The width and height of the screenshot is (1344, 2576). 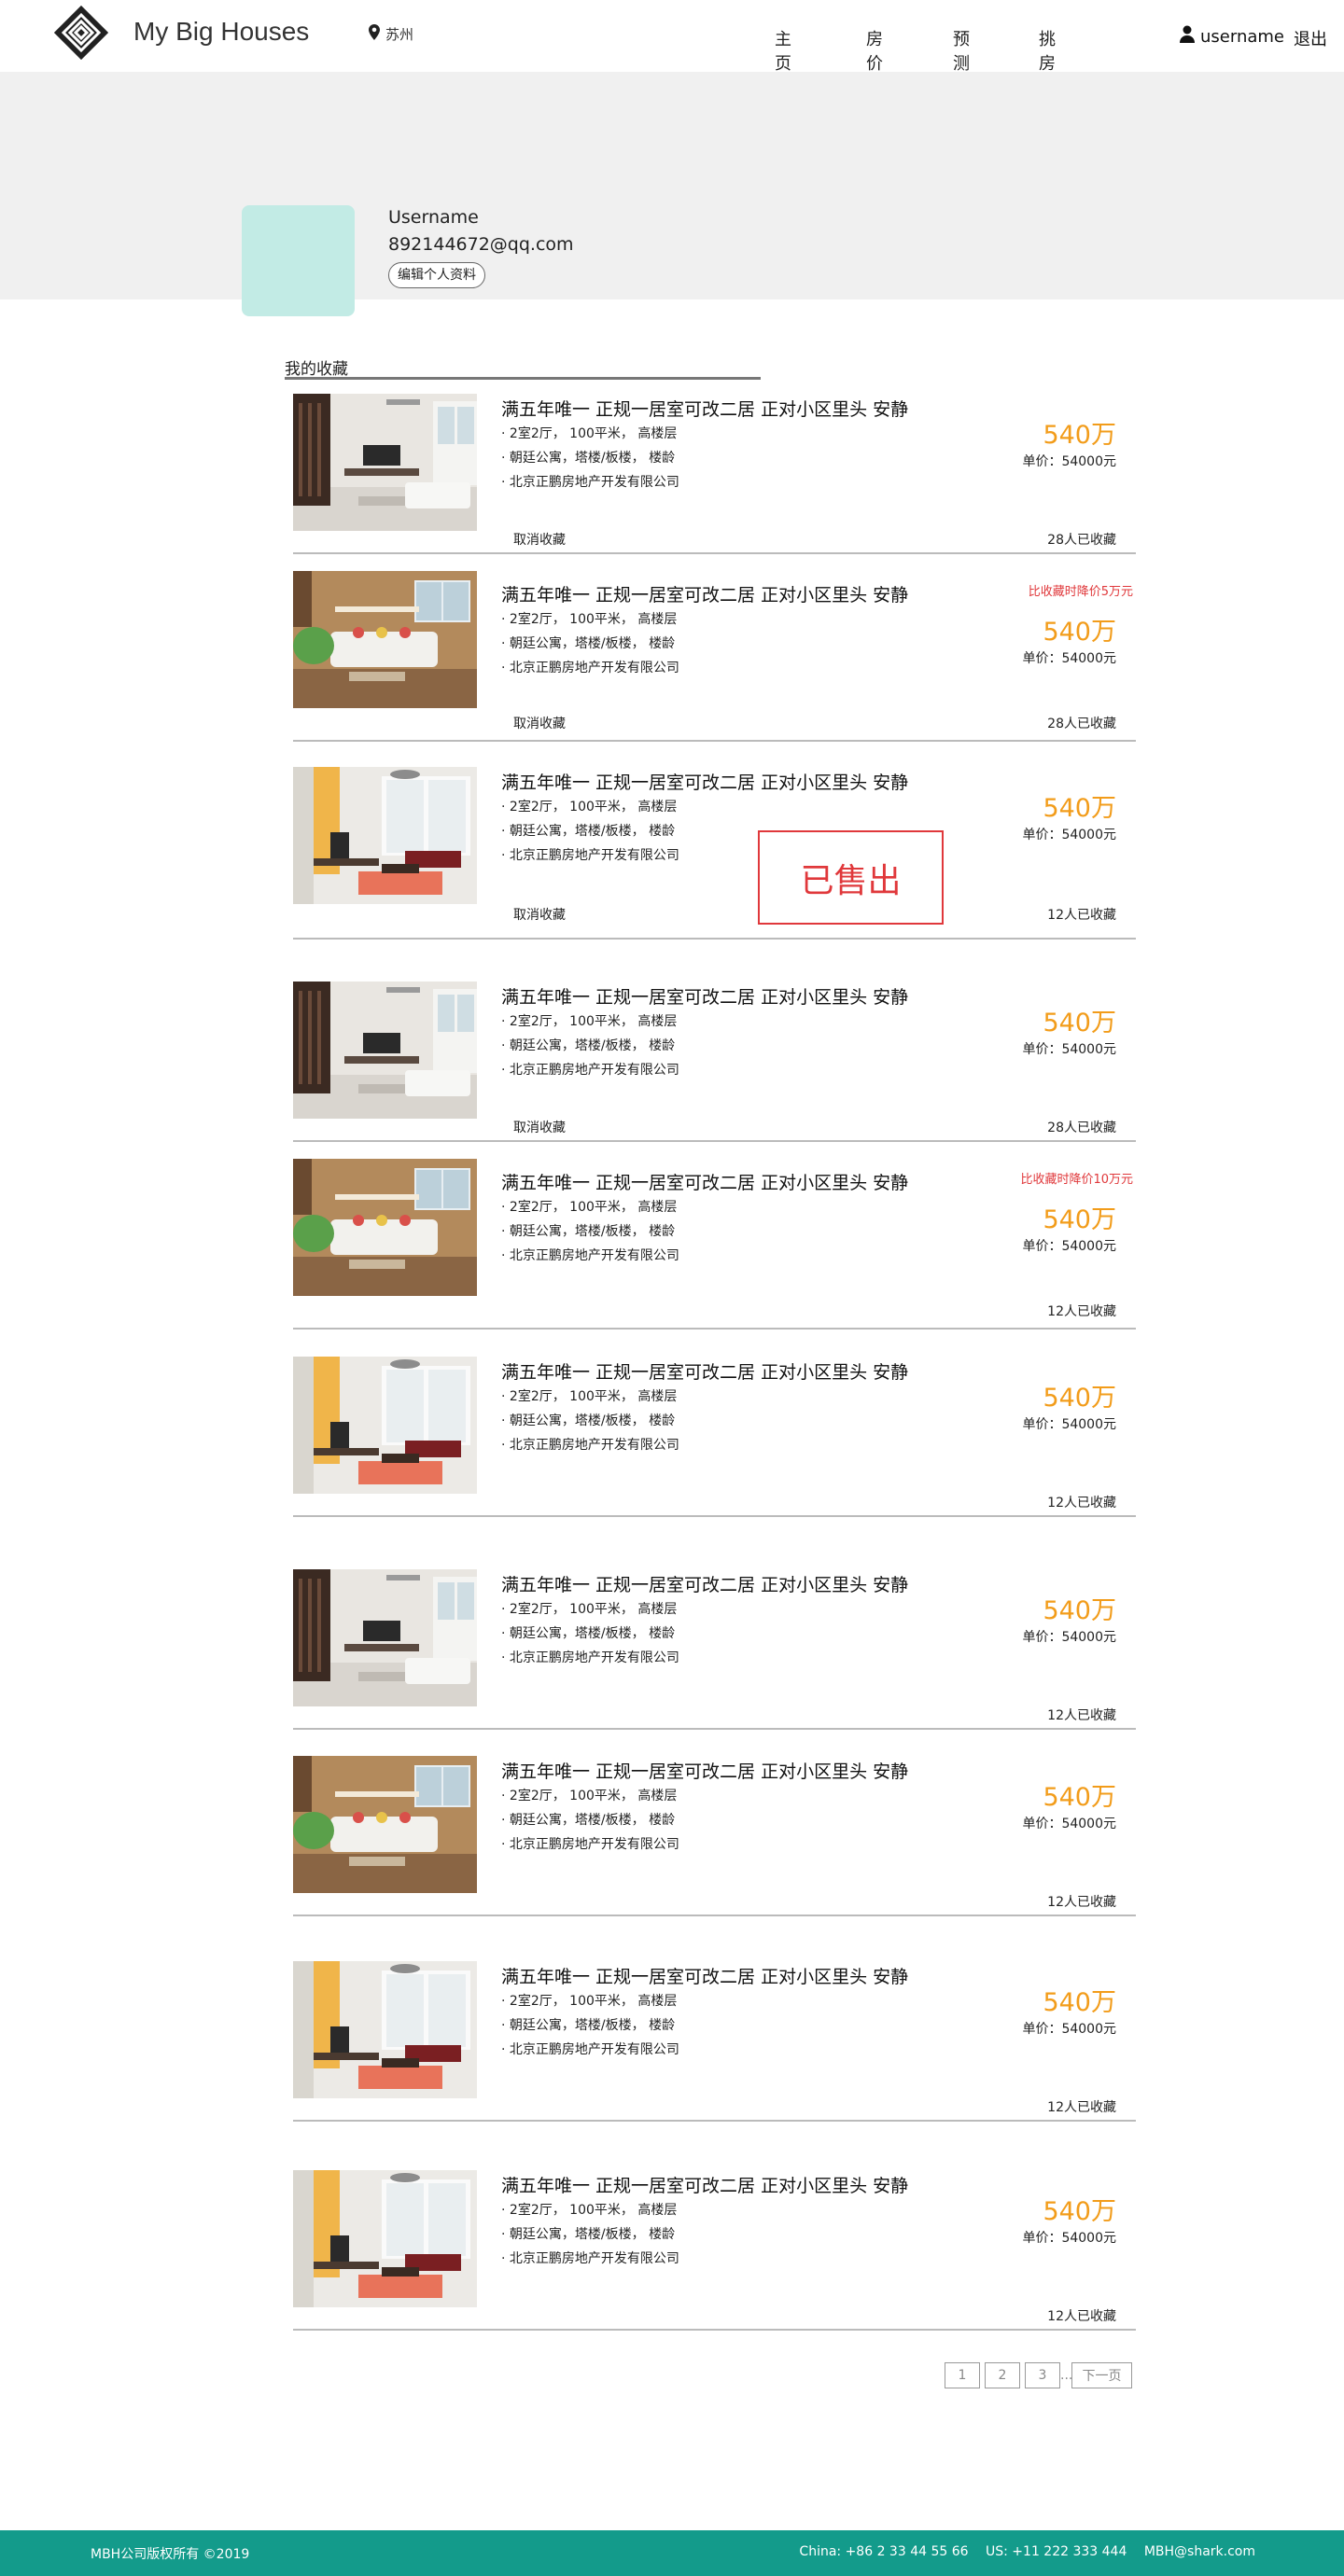 What do you see at coordinates (1310, 38) in the screenshot?
I see `logout-link: 退出` at bounding box center [1310, 38].